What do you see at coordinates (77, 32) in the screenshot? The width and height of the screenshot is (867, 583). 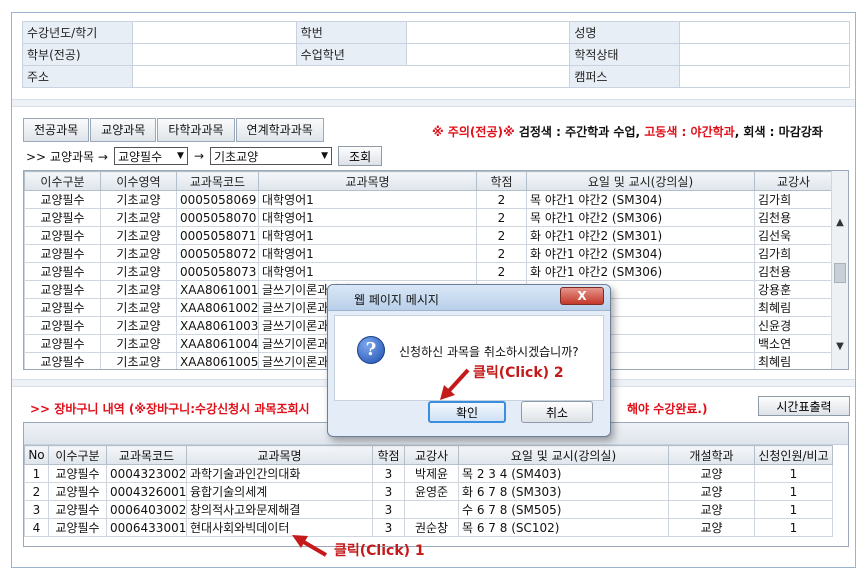 I see `info-label: 수강년도/학기` at bounding box center [77, 32].